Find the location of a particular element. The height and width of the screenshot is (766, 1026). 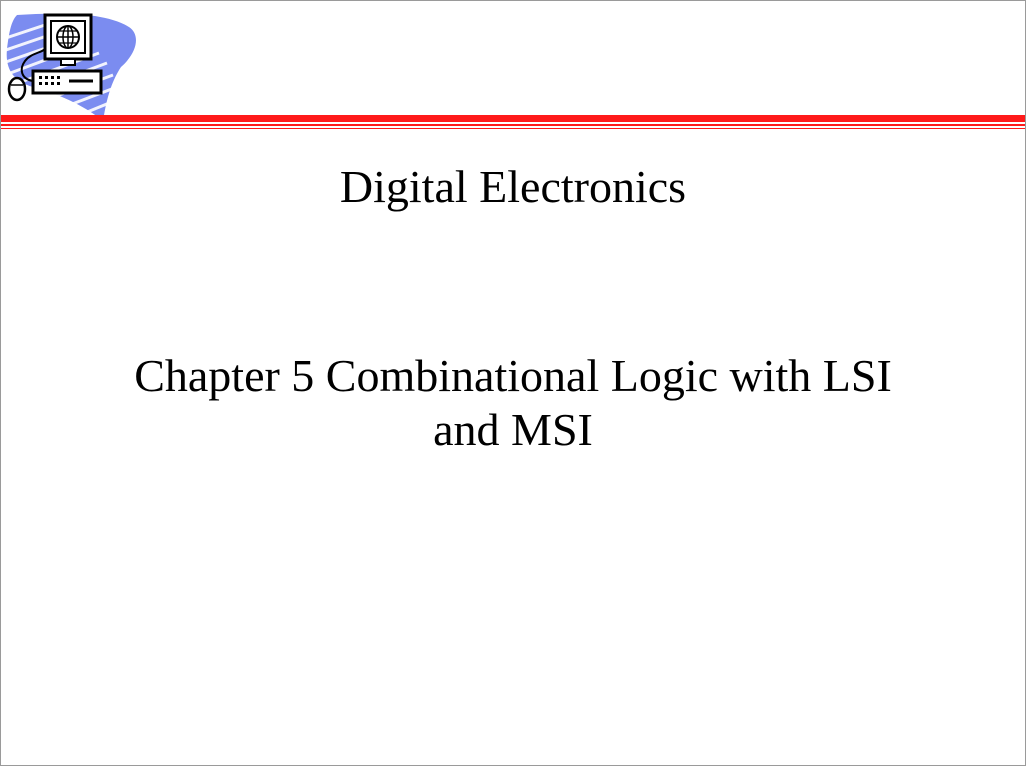

subtitle-line: Chapter 5 Combinational Logic with LSI is located at coordinates (513, 375).